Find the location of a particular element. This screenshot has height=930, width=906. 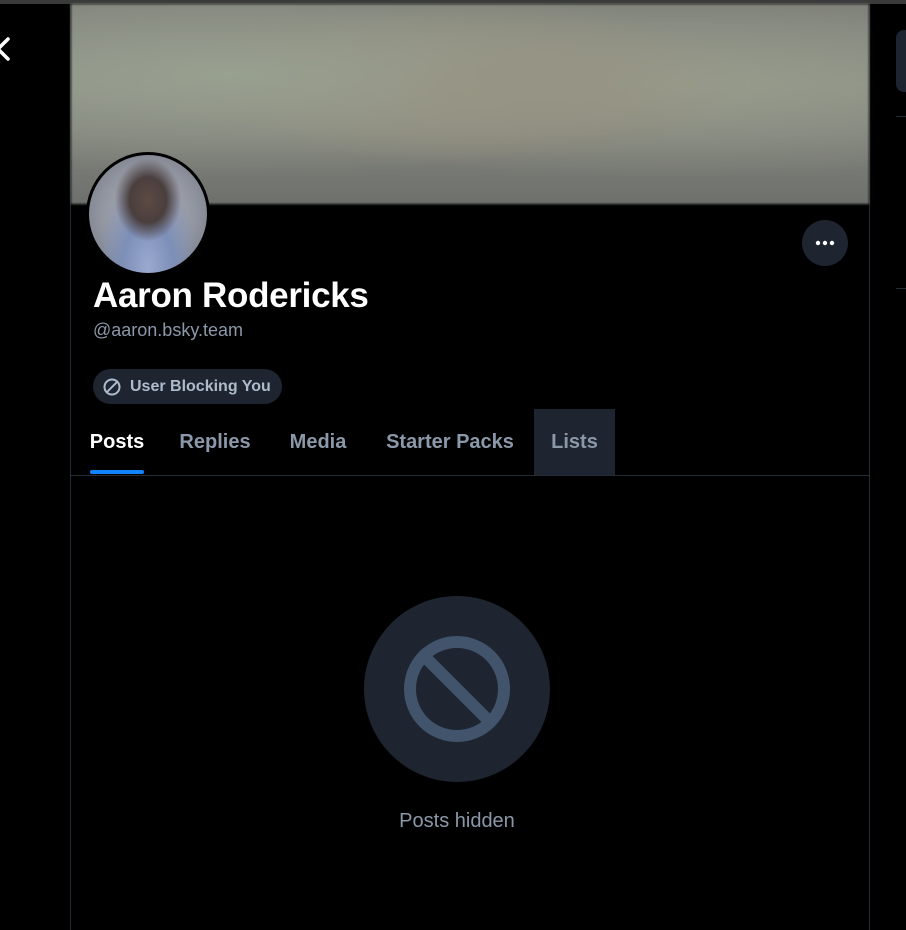

more-options-button is located at coordinates (825, 243).